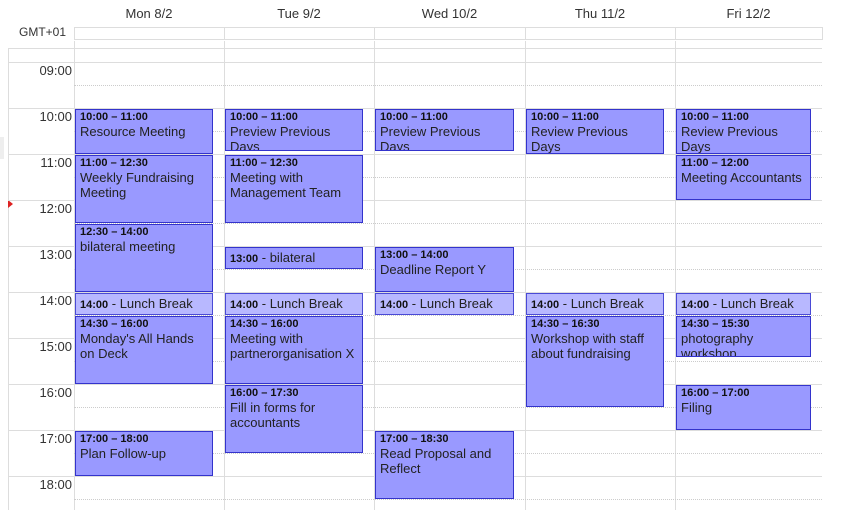  I want to click on calendar-event: 11:00 – 12:30 Weekly Fundraising Meeting, so click(144, 189).